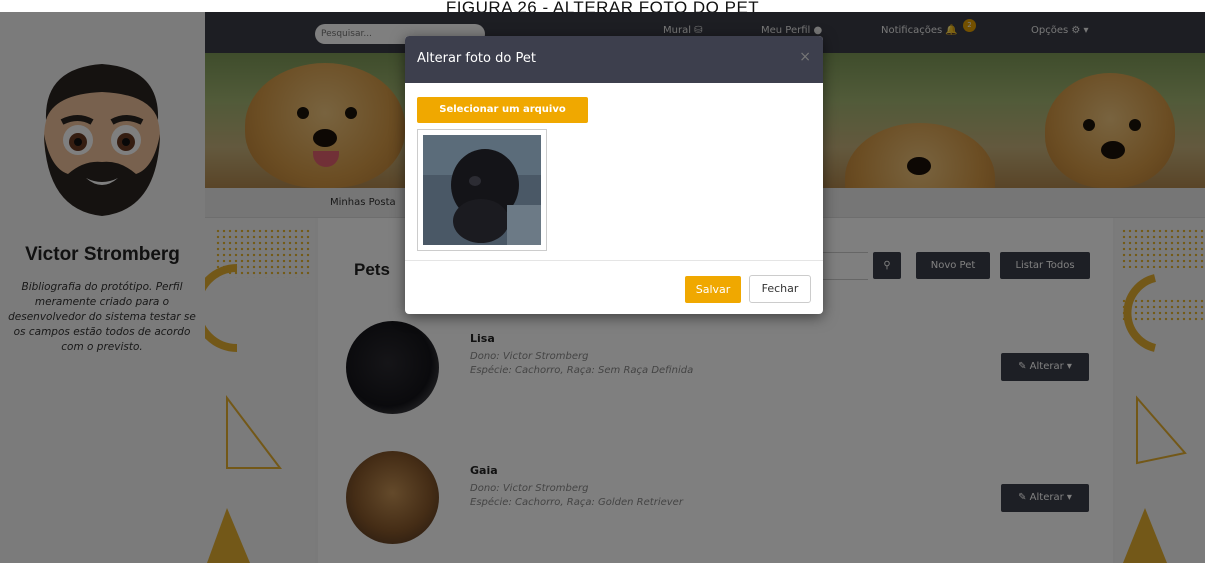  What do you see at coordinates (805, 57) in the screenshot?
I see `close-icon: ×` at bounding box center [805, 57].